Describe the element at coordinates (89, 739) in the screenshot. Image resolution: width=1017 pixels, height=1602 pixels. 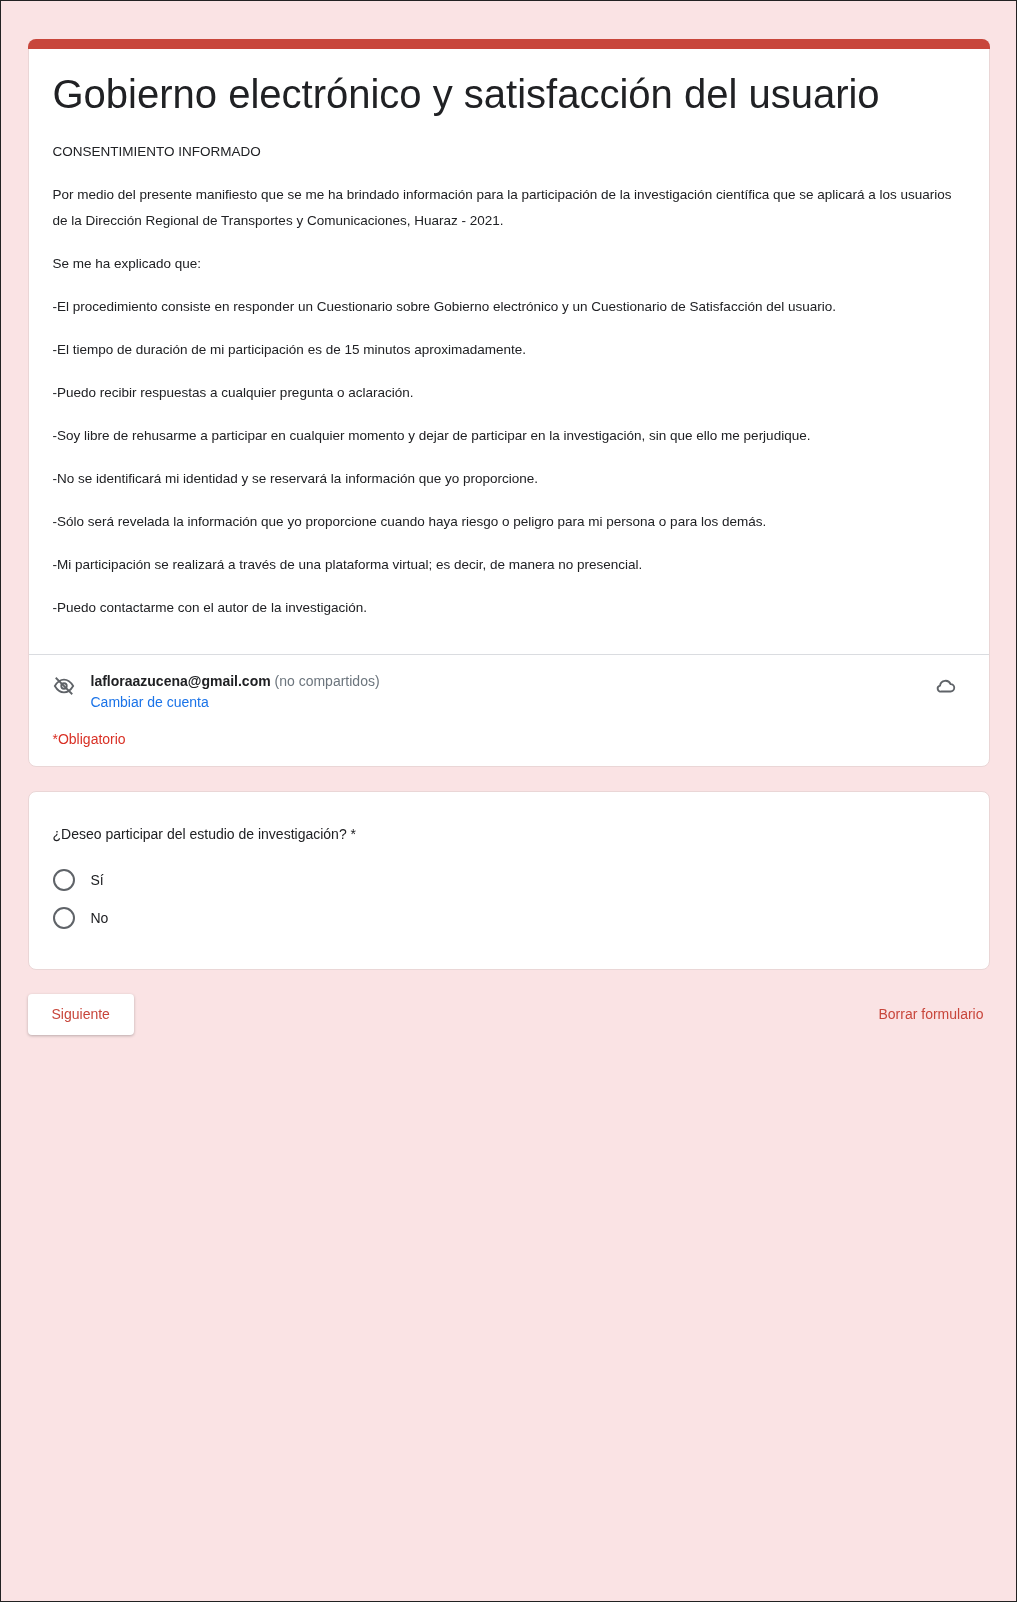
I see `required-note: *Obligatorio` at that location.